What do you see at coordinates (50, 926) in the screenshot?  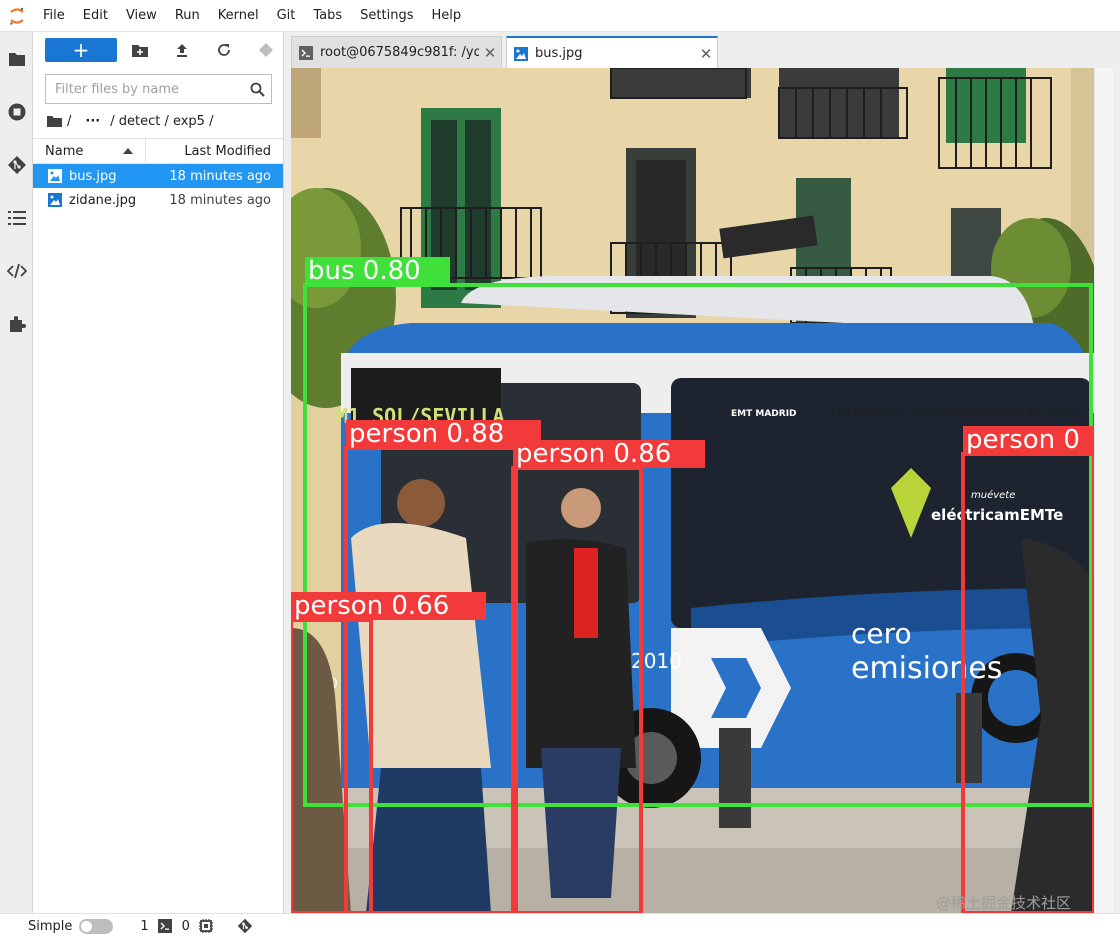 I see `simple-mode-label: Simple` at bounding box center [50, 926].